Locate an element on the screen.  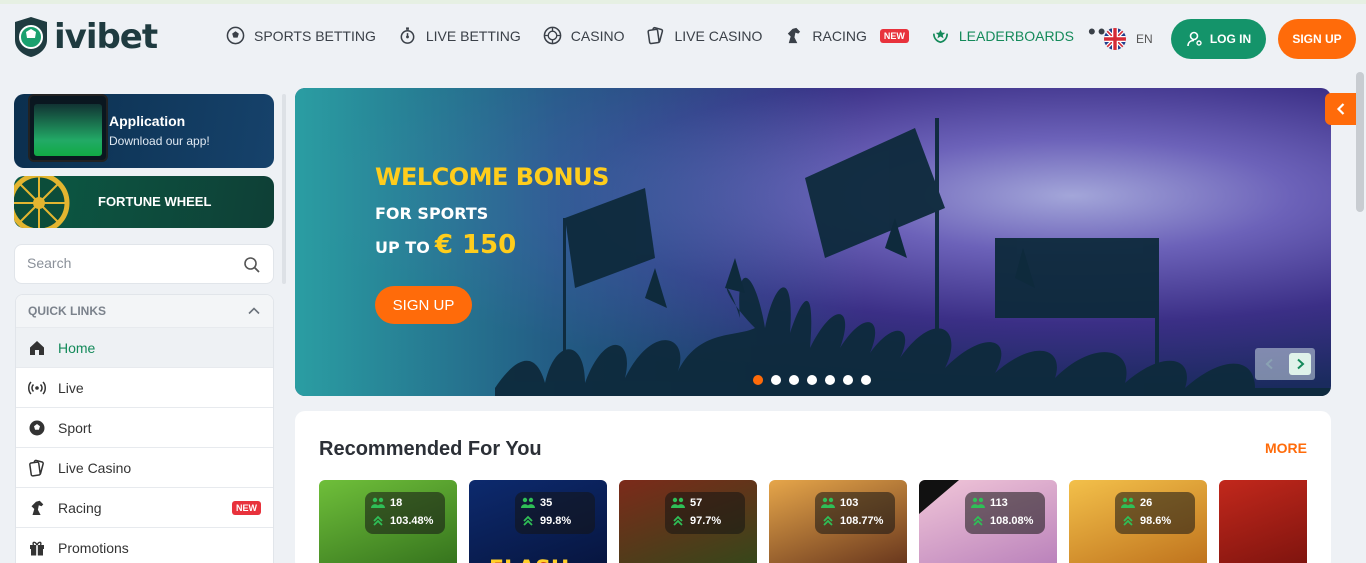
game-tile: 103 108.77% is located at coordinates (838, 521).